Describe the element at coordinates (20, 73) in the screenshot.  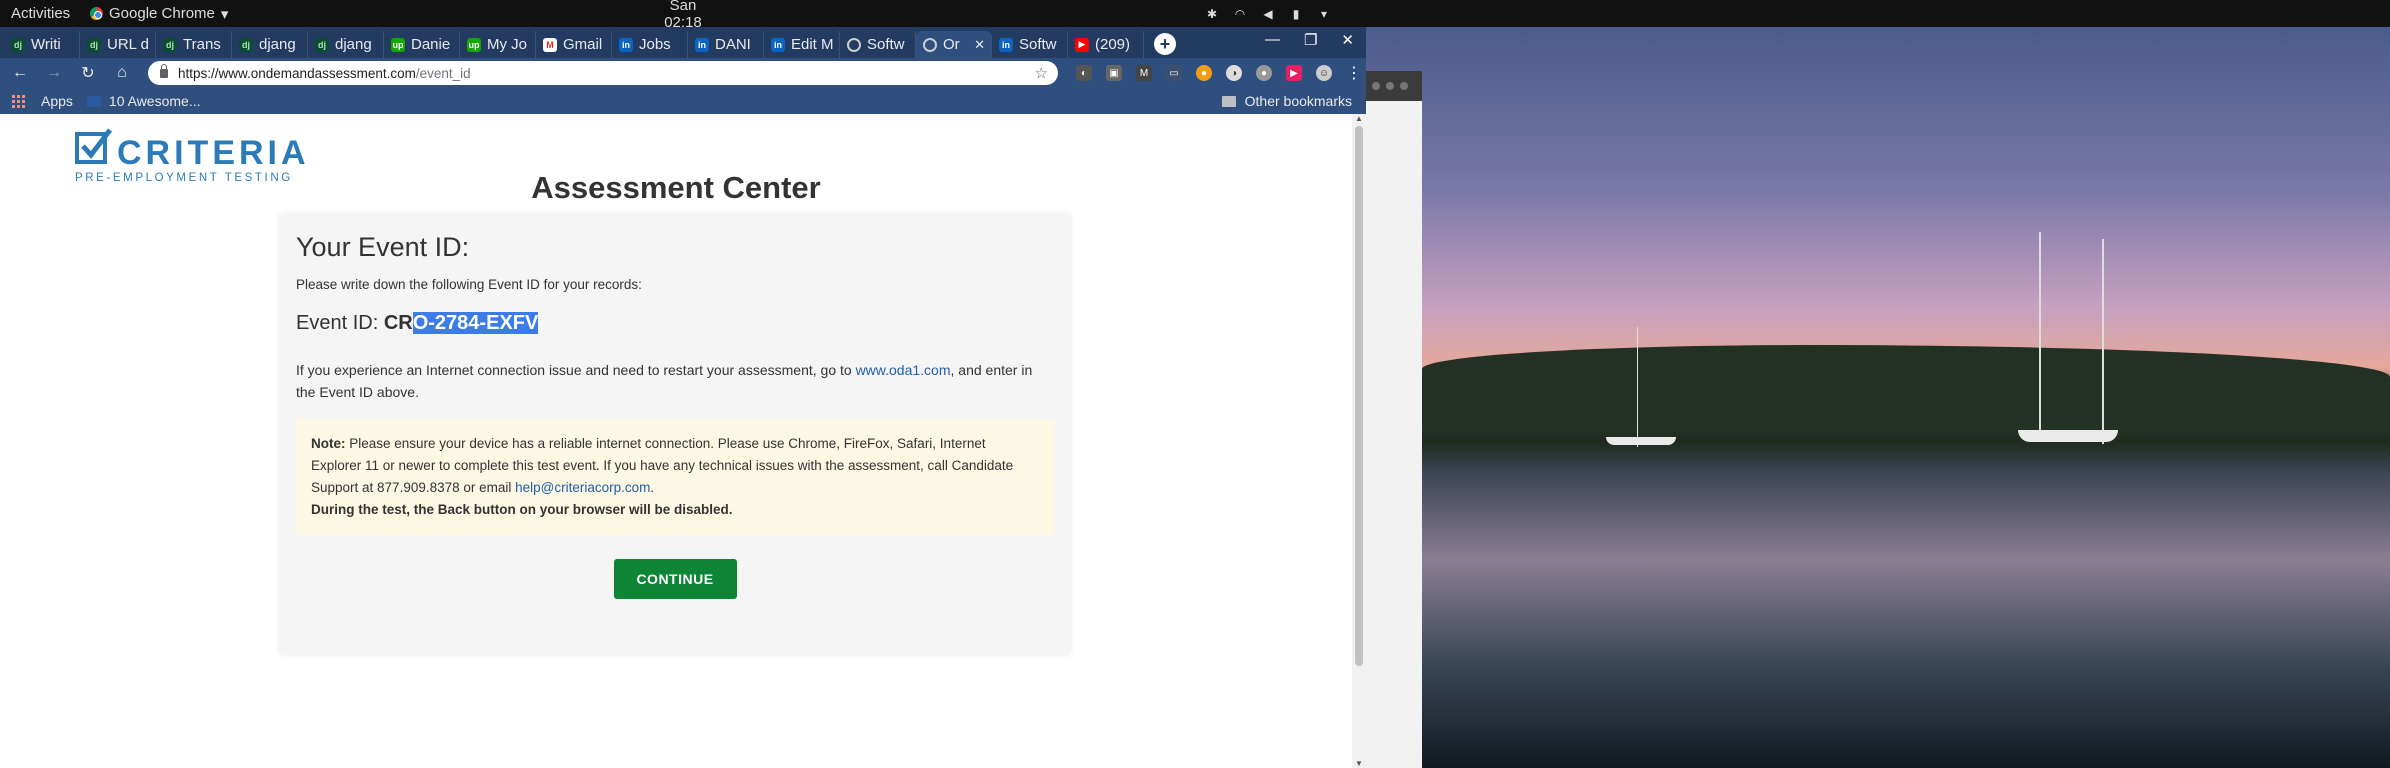
I see `back-arrow-icon: ←` at that location.